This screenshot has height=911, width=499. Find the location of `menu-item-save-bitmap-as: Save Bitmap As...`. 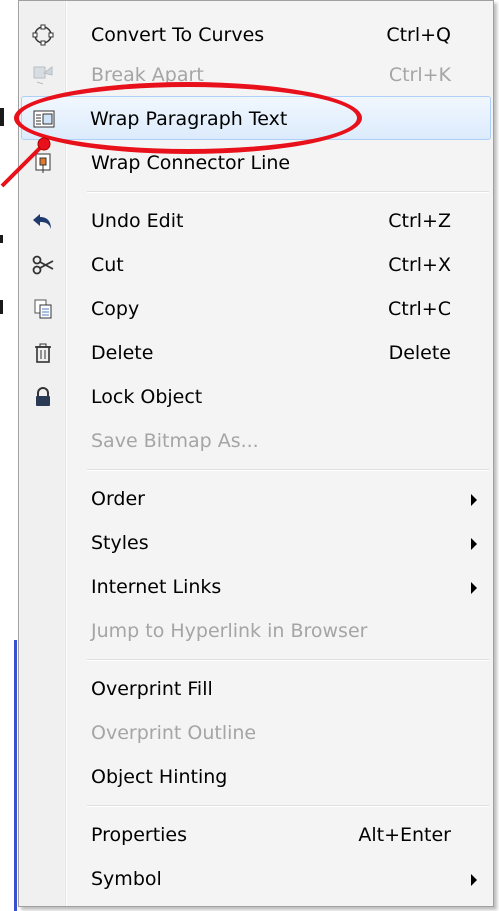

menu-item-save-bitmap-as: Save Bitmap As... is located at coordinates (256, 441).